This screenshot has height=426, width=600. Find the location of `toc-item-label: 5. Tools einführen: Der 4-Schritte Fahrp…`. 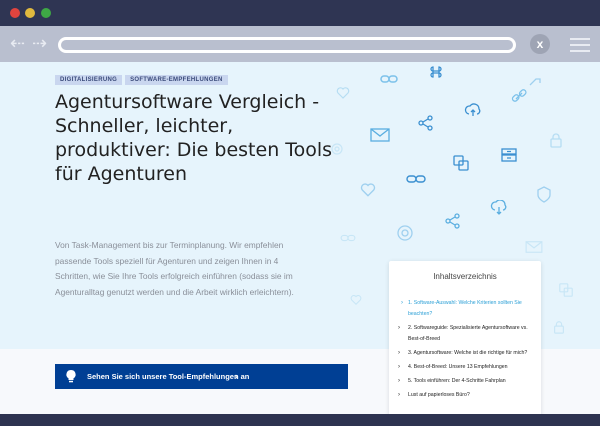

toc-item-label: 5. Tools einführen: Der 4-Schritte Fahrp… is located at coordinates (457, 381).